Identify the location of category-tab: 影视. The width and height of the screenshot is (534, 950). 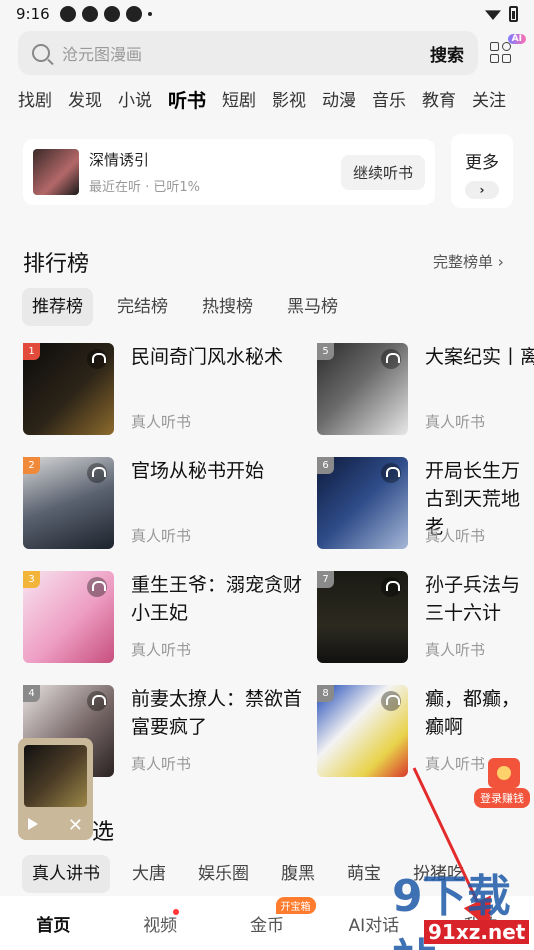
(289, 102).